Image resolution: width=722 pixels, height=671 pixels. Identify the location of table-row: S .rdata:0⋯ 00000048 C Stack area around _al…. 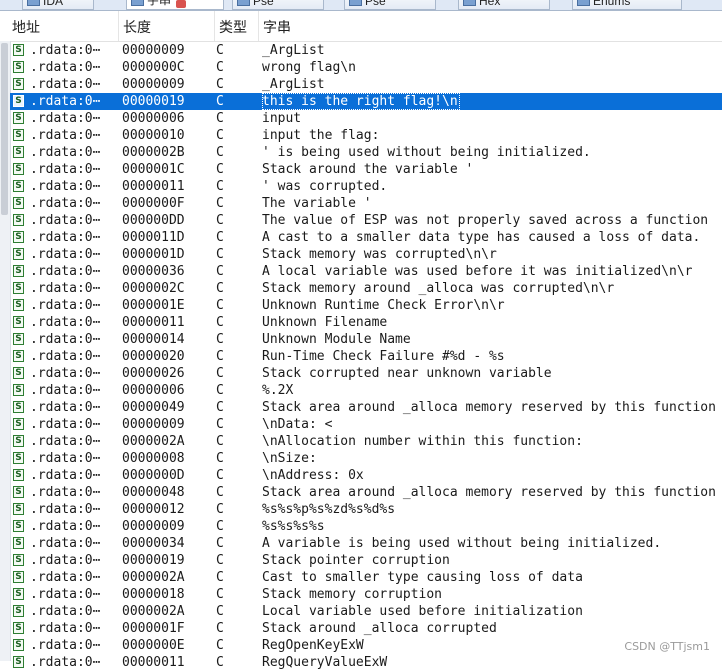
(366, 492).